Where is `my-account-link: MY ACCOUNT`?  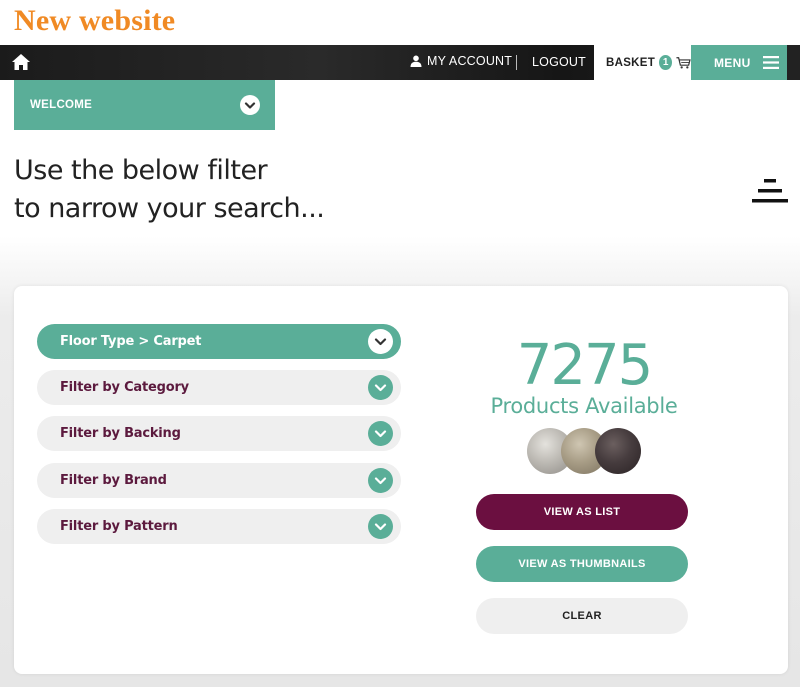 my-account-link: MY ACCOUNT is located at coordinates (461, 61).